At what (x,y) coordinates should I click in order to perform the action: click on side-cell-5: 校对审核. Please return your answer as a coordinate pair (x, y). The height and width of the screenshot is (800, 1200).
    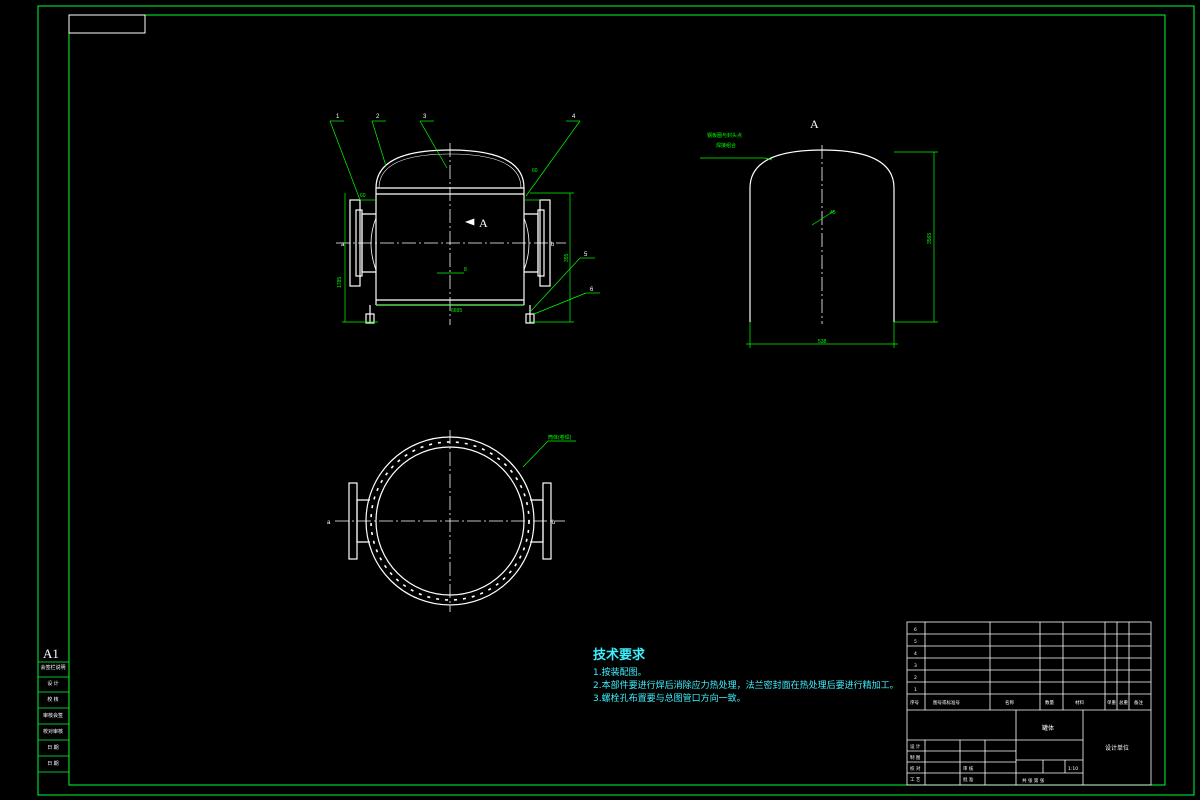
    Looking at the image, I should click on (52, 732).